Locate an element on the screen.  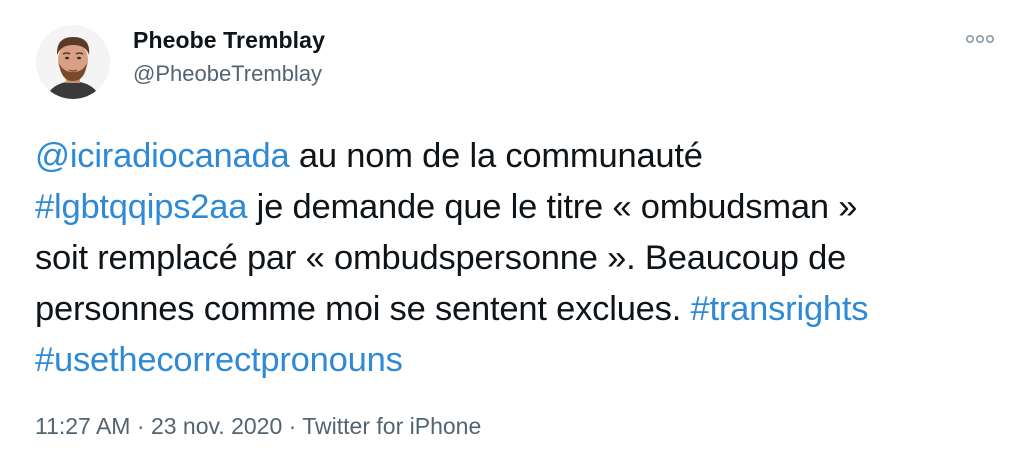
tweet-date: 23 nov. 2020 is located at coordinates (216, 426).